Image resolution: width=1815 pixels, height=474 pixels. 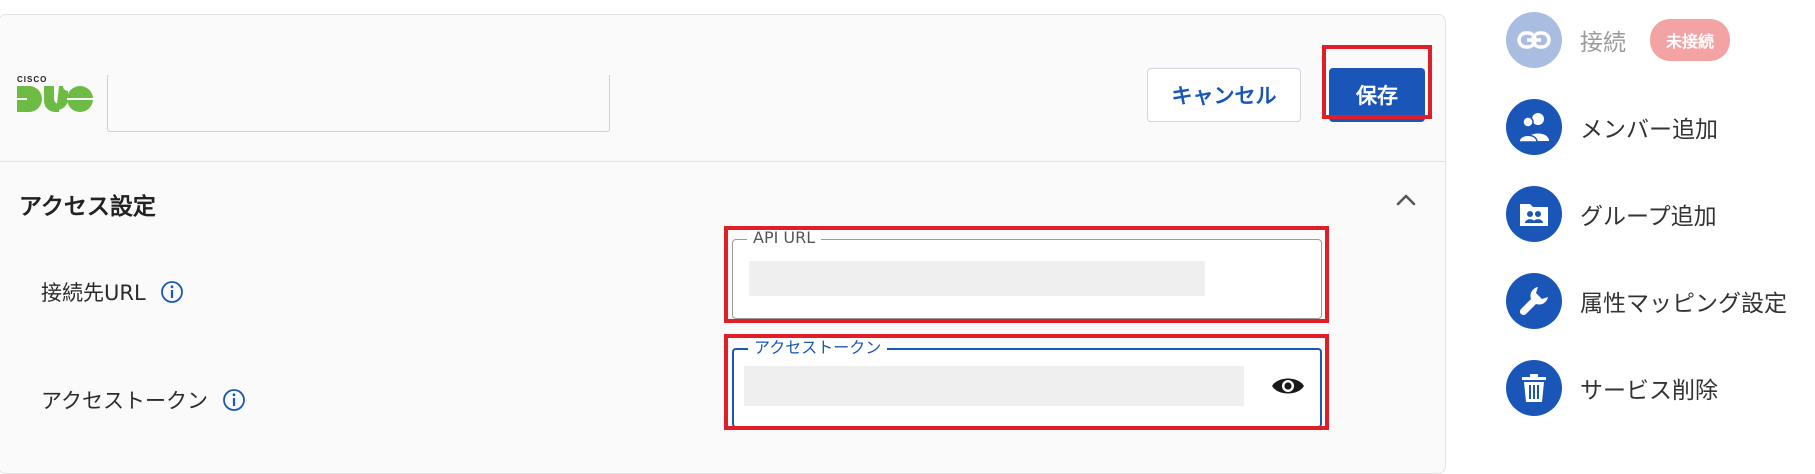 I want to click on sidebar-item-attribute-mapping: 属性マッピング設定, so click(x=1646, y=301).